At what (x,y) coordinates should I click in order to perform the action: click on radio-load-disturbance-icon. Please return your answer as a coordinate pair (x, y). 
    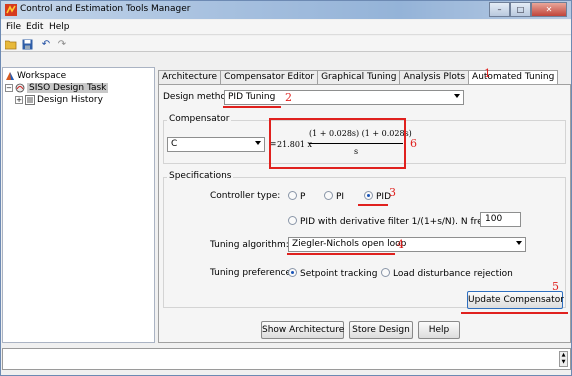
    Looking at the image, I should click on (385, 272).